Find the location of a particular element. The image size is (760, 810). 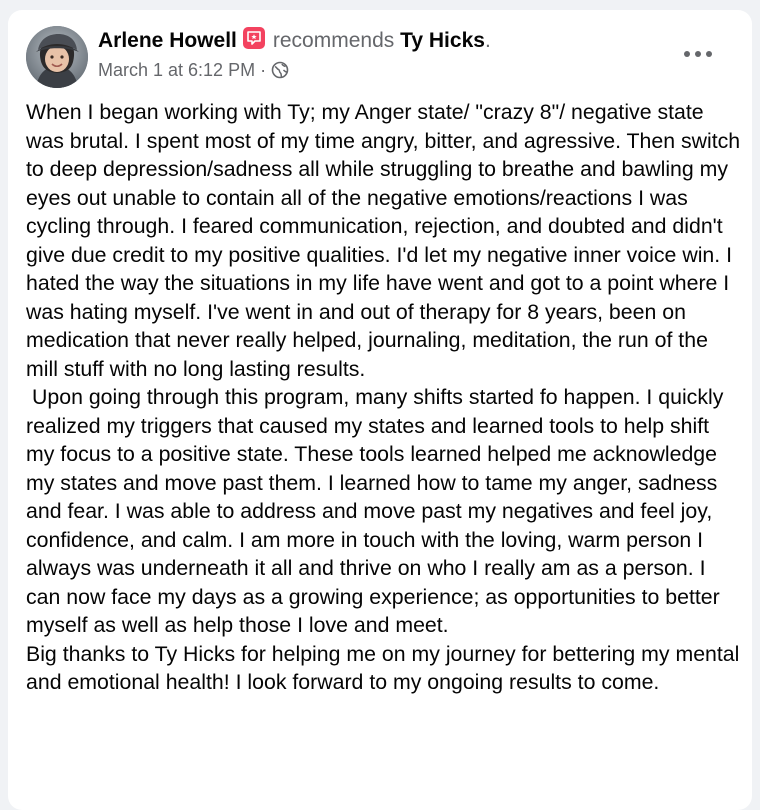

post-meta: March 1 at 6:12 PM · is located at coordinates (193, 71).